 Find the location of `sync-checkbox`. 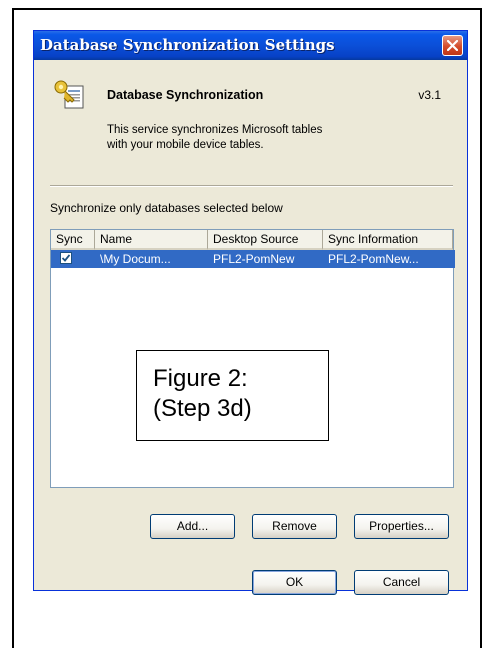

sync-checkbox is located at coordinates (66, 258).